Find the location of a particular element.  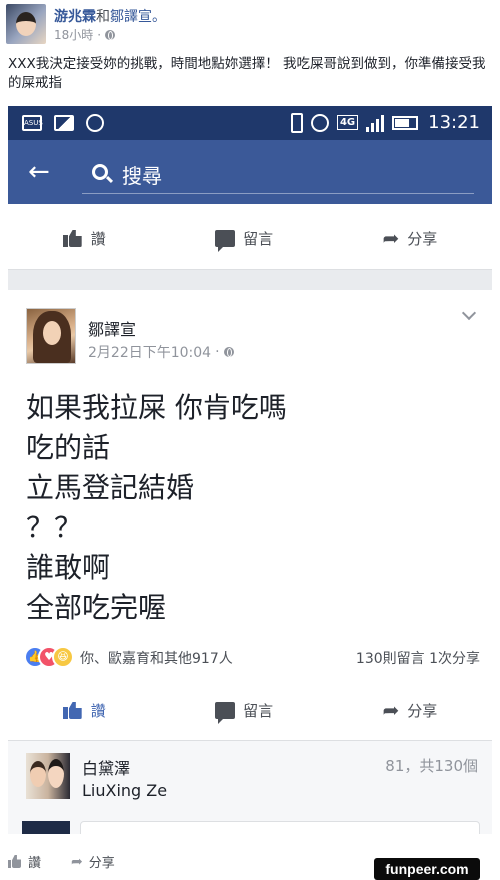

outer-like-label: 讚 is located at coordinates (35, 863).